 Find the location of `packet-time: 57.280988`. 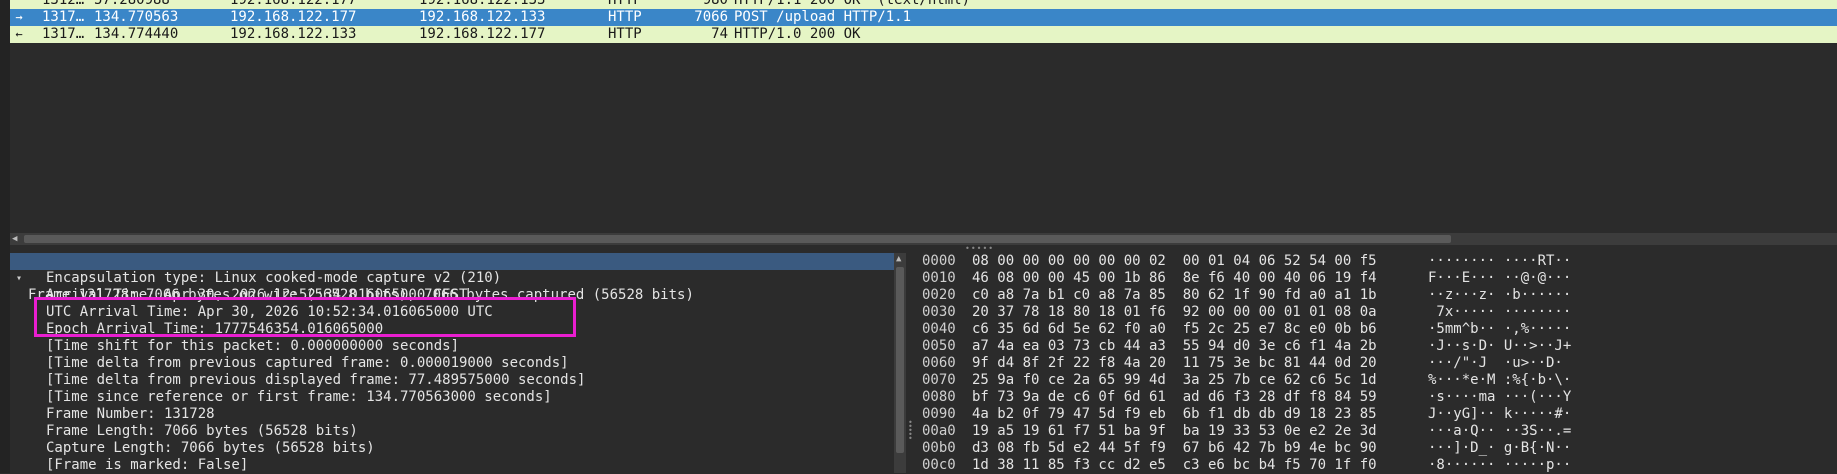

packet-time: 57.280988 is located at coordinates (132, 4).